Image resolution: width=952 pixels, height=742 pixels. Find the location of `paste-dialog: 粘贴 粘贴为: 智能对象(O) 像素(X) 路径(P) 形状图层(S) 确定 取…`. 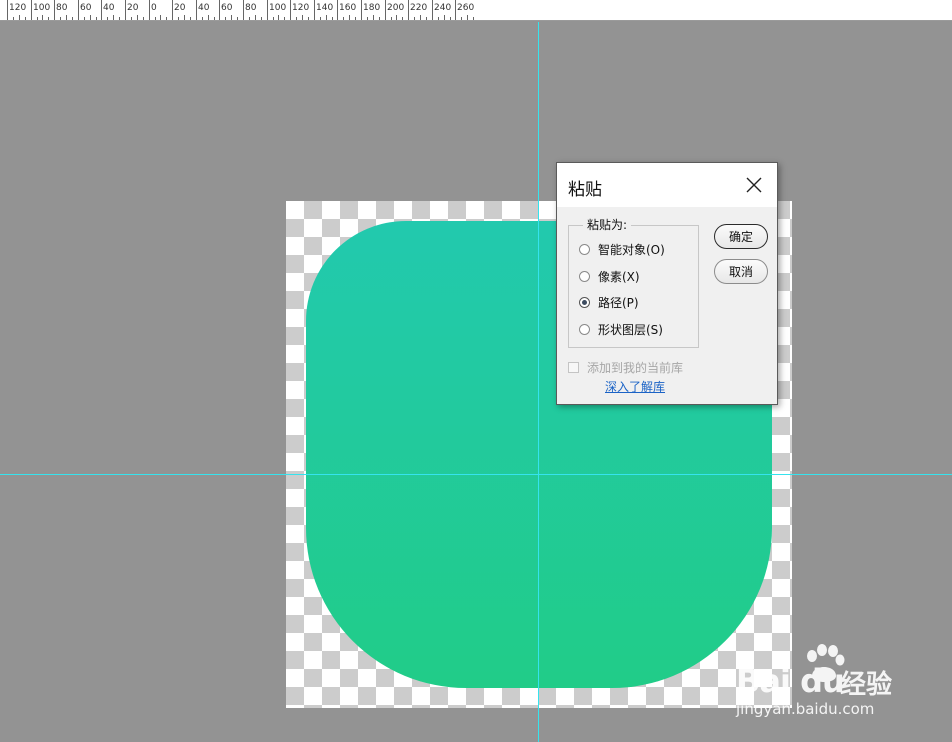

paste-dialog: 粘贴 粘贴为: 智能对象(O) 像素(X) 路径(P) 形状图层(S) 确定 取… is located at coordinates (667, 283).